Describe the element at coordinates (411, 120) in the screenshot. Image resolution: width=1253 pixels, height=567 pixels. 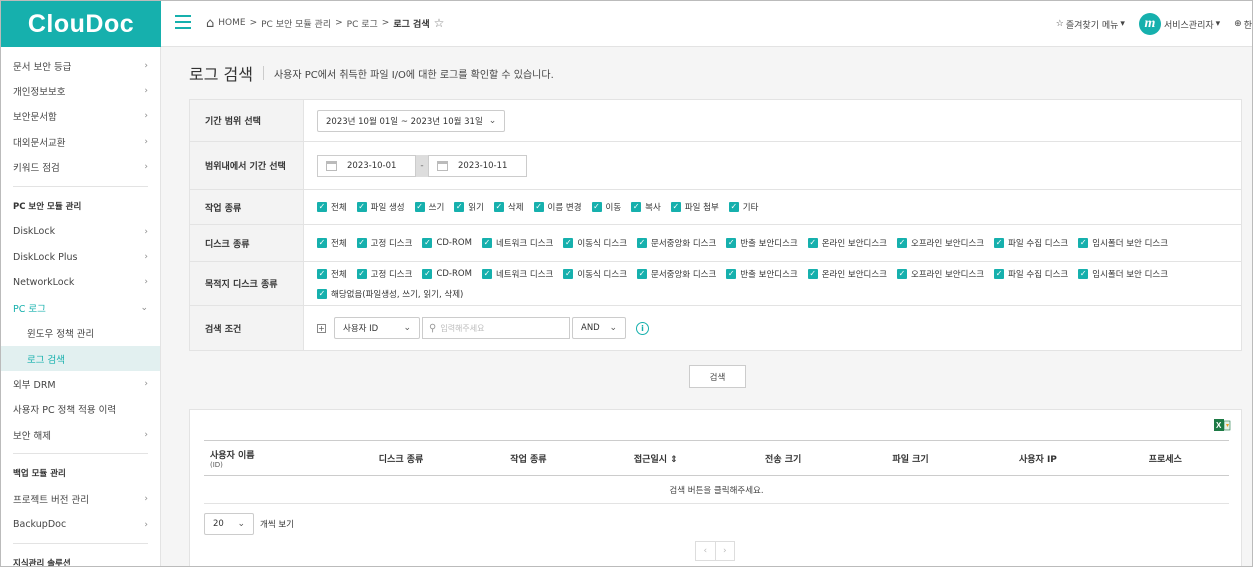
I see `period-select: 2023년 10월 01일 ~ 2023년 10월 31일 ⌄` at that location.